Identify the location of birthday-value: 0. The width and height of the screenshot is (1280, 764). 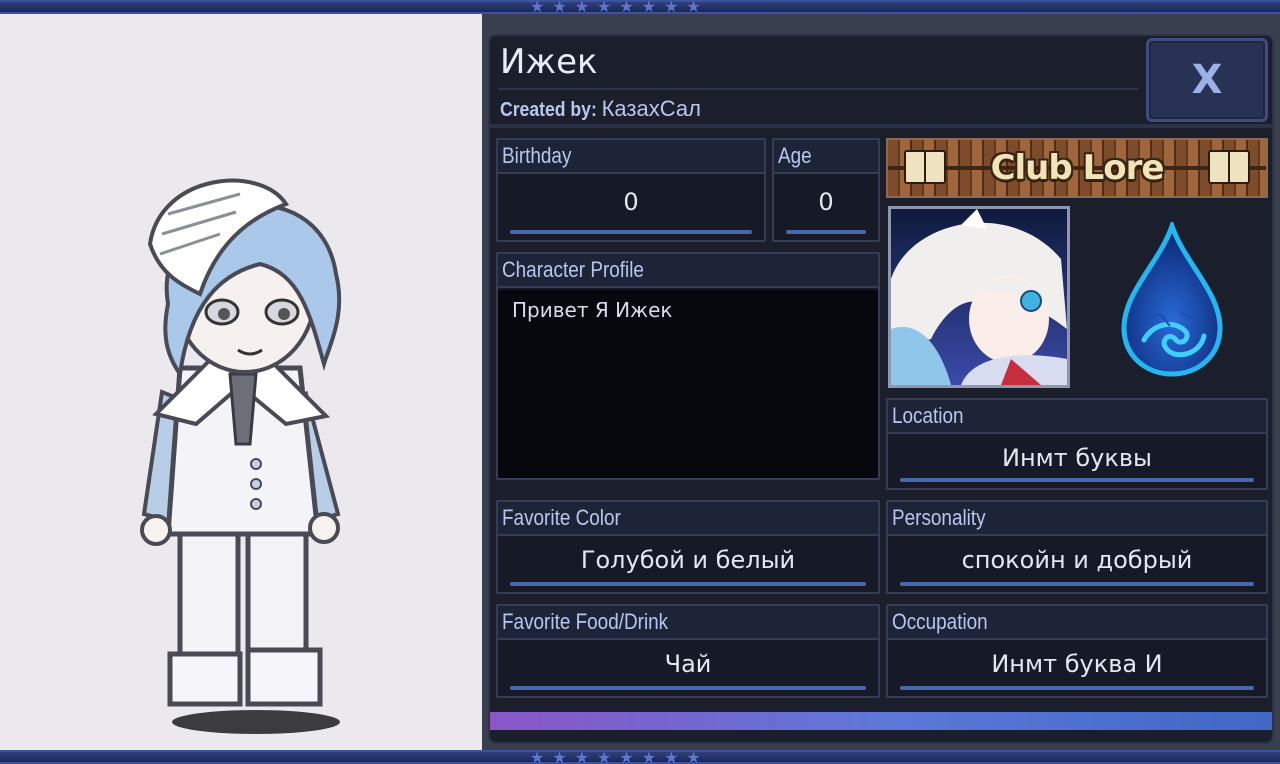
(631, 202).